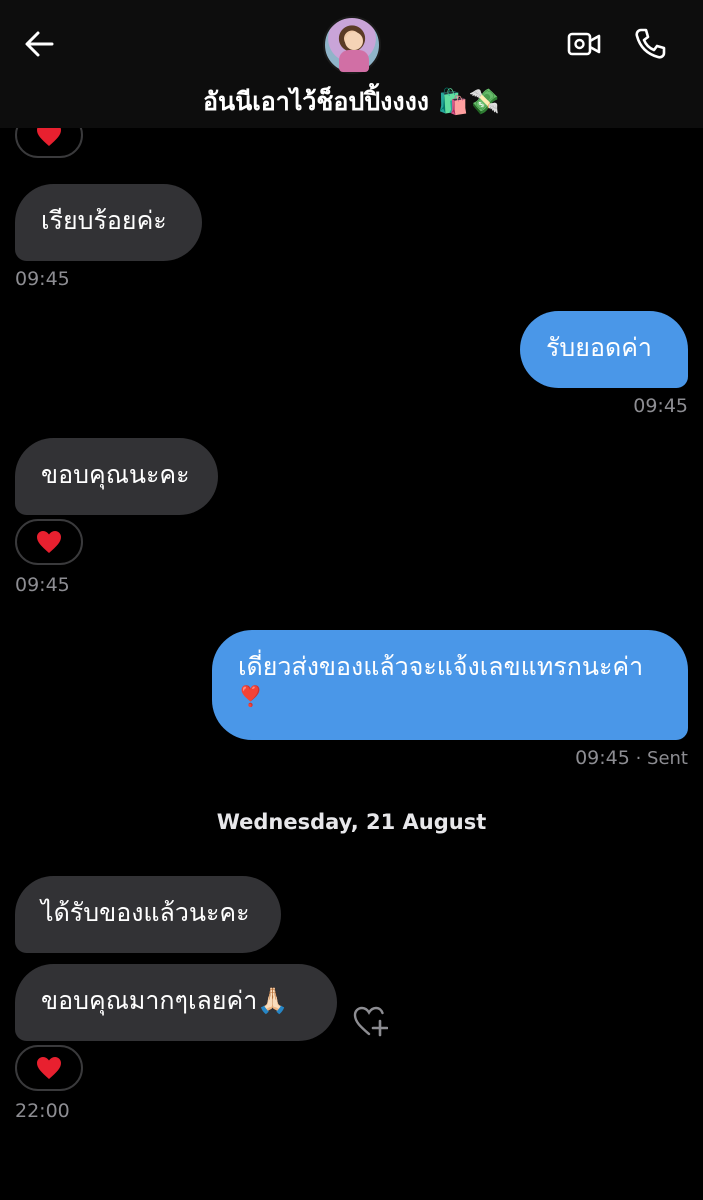  What do you see at coordinates (351, 101) in the screenshot?
I see `conversation-title: อันนีเอาไว้ช็อปปิ้งงงง 🛍️💸` at bounding box center [351, 101].